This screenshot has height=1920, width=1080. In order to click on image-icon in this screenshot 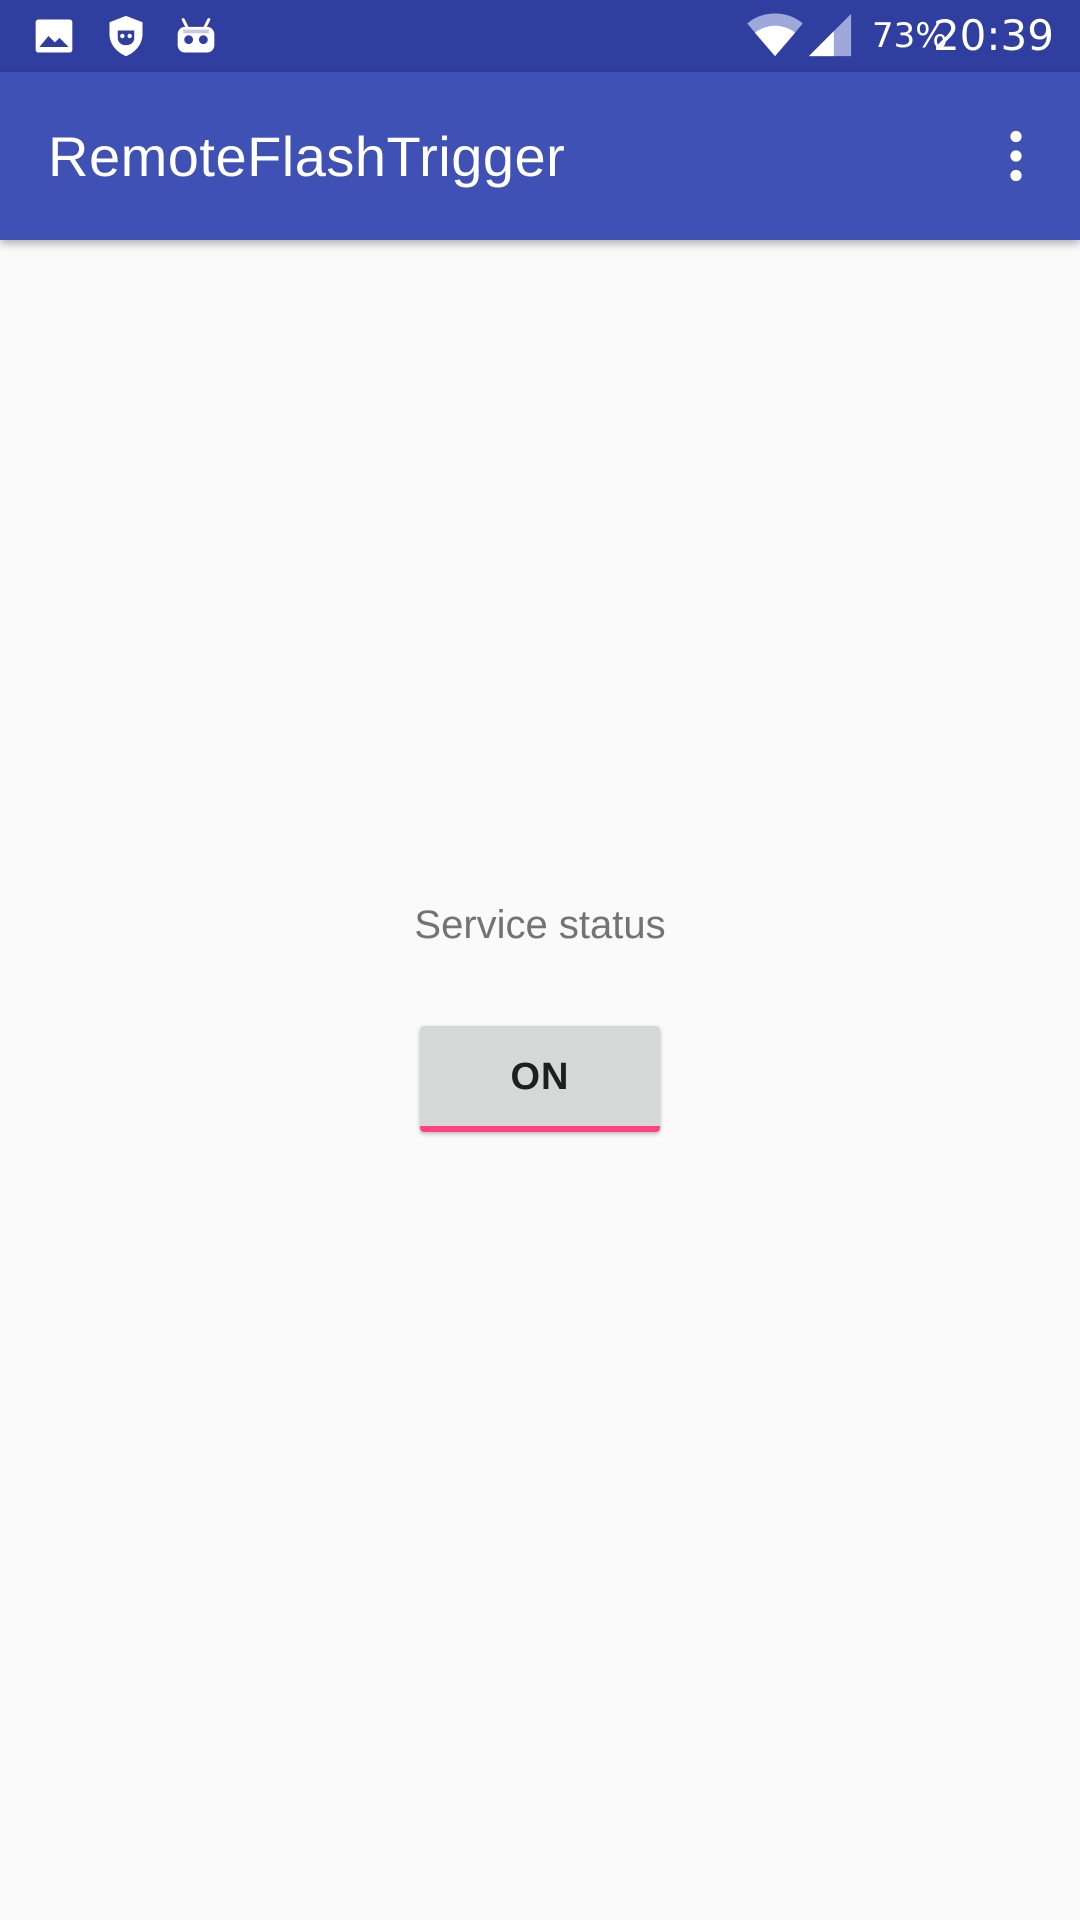, I will do `click(54, 36)`.